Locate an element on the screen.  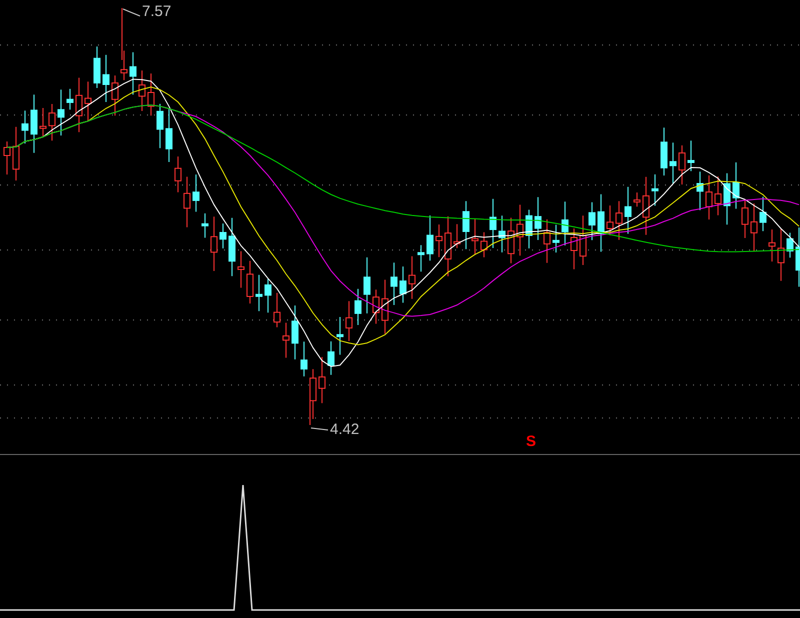
low-price-label: 4.42 is located at coordinates (345, 429).